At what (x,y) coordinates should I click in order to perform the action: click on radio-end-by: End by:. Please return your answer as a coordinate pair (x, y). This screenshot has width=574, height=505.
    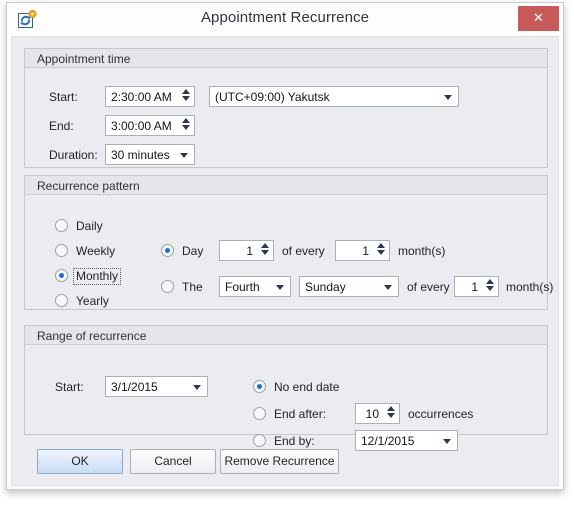
    Looking at the image, I should click on (285, 441).